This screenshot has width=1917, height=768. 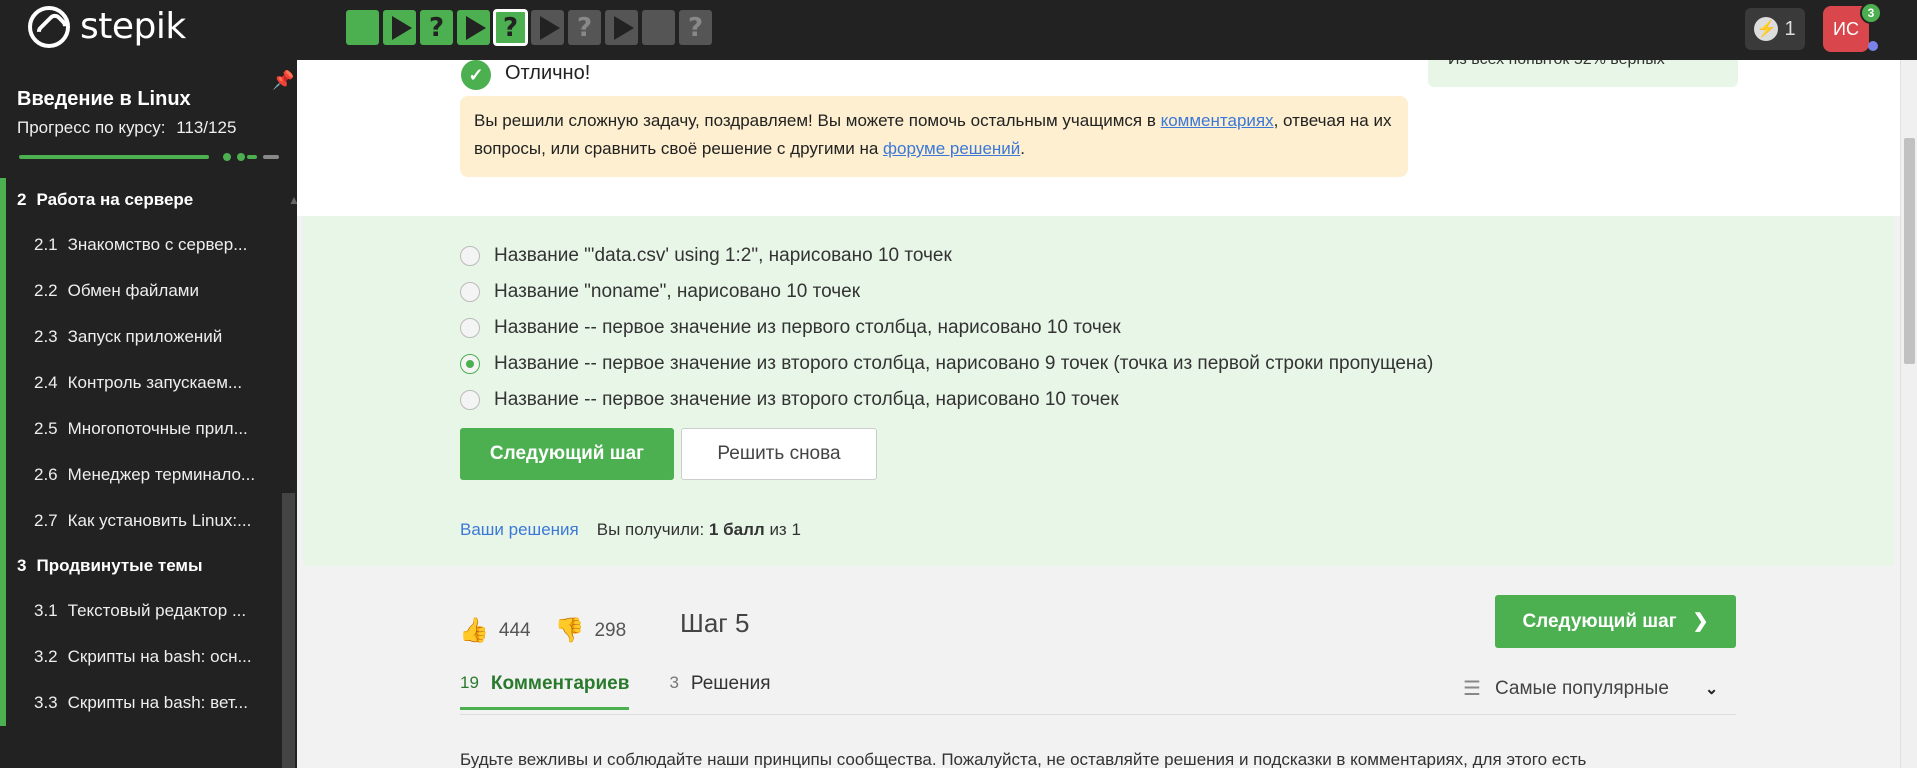 I want to click on page-scrollbar, so click(x=1908, y=414).